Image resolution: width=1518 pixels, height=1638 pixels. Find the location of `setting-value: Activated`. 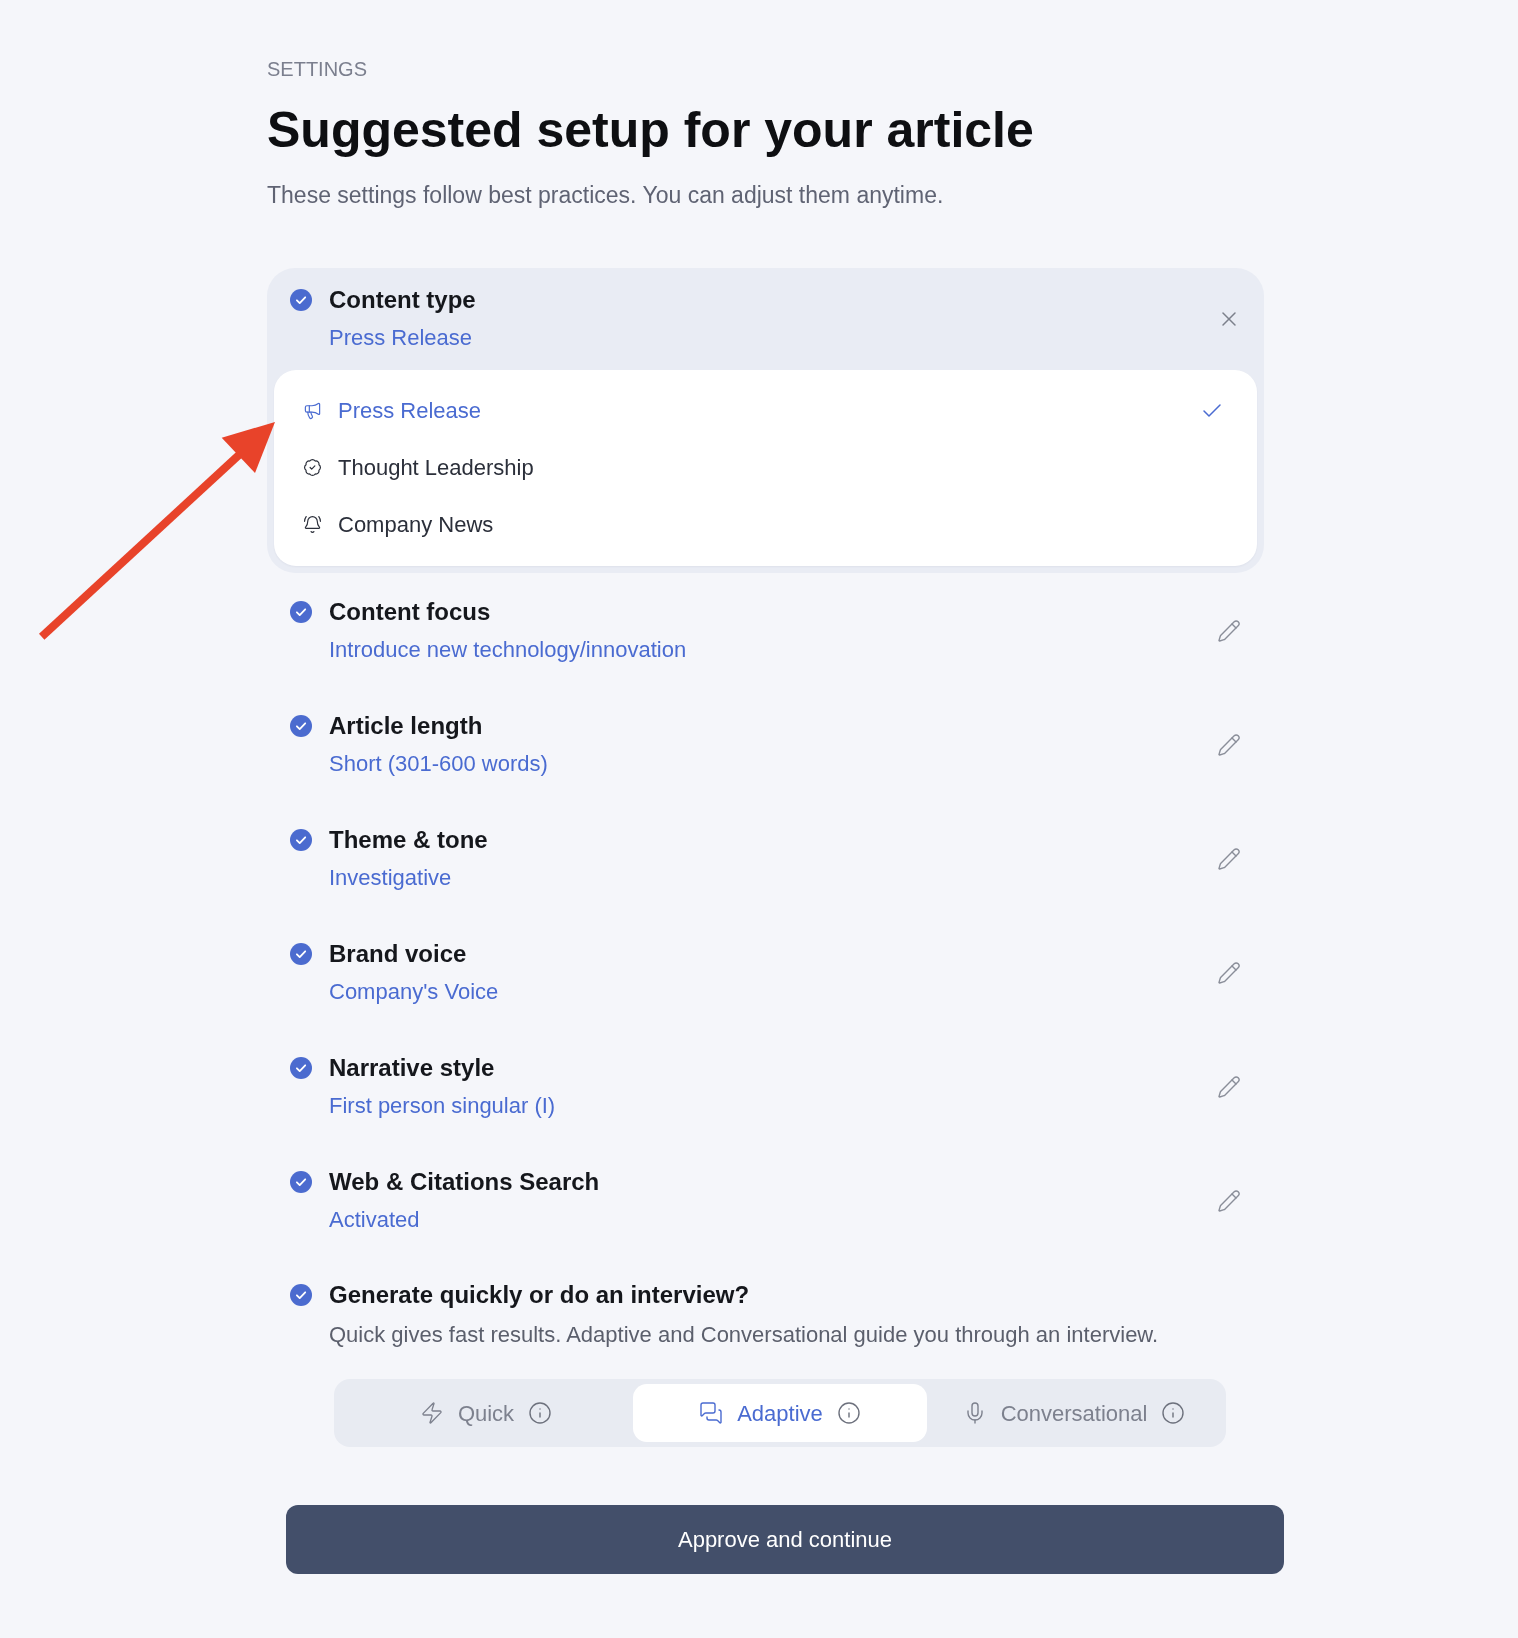

setting-value: Activated is located at coordinates (374, 1220).